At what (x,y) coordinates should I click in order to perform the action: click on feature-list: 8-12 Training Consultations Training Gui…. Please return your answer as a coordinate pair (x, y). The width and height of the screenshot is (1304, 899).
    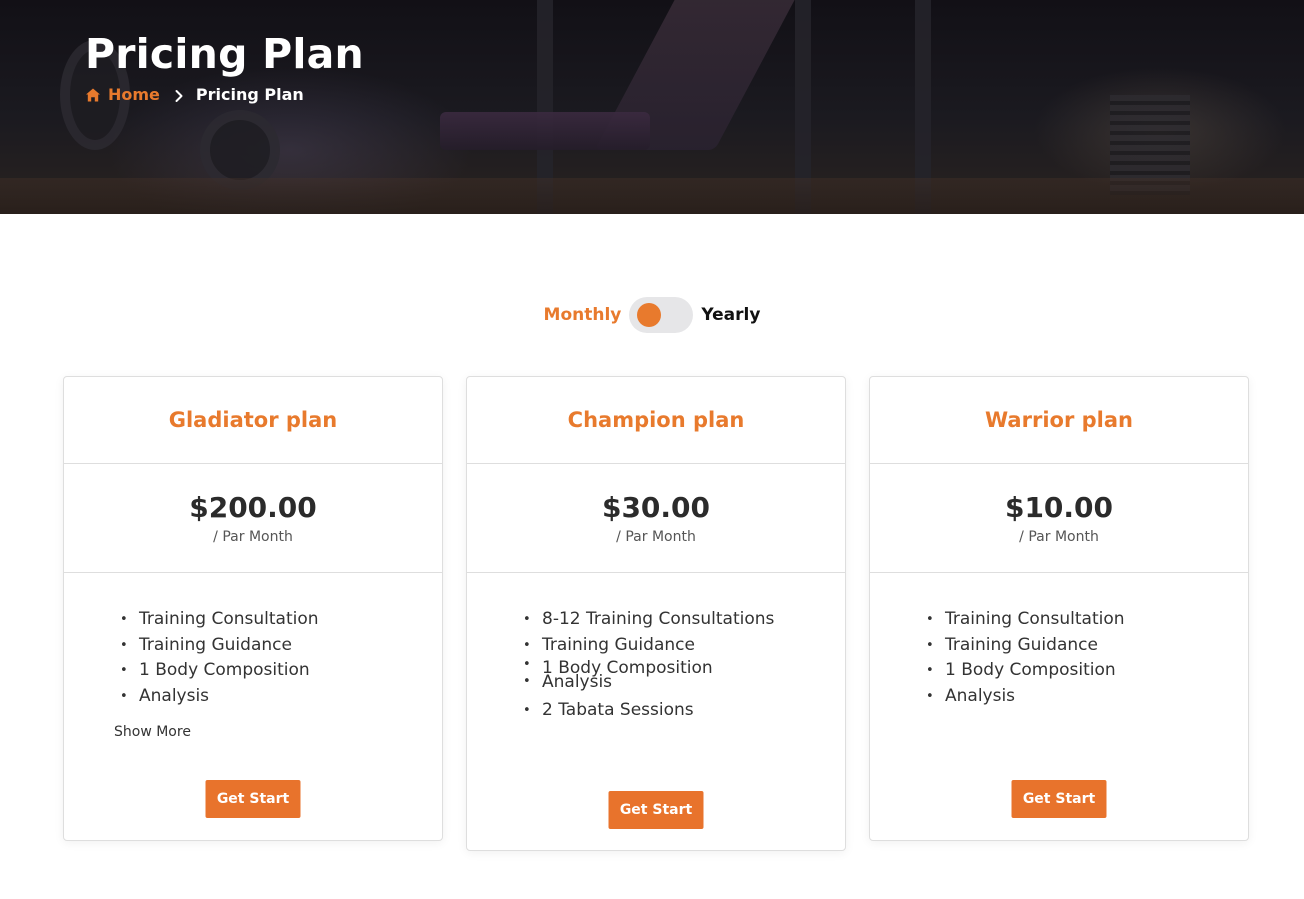
    Looking at the image, I should click on (656, 648).